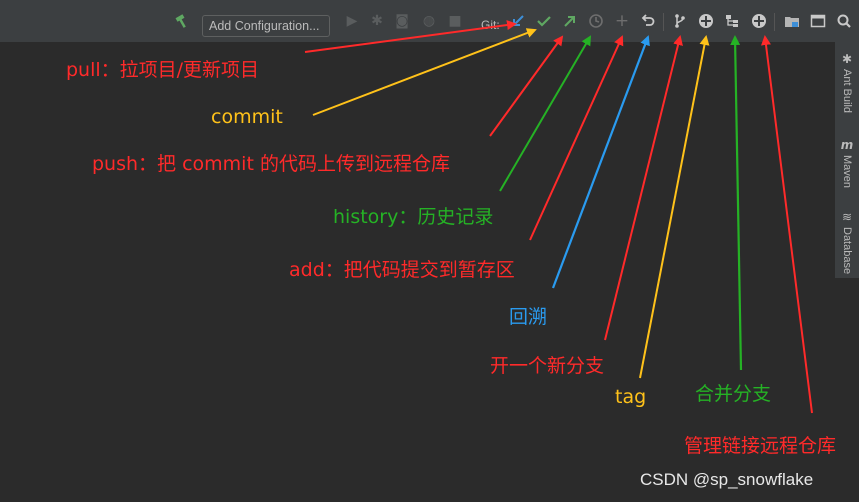 The width and height of the screenshot is (859, 502). I want to click on annotation-history: history：历史记录, so click(413, 217).